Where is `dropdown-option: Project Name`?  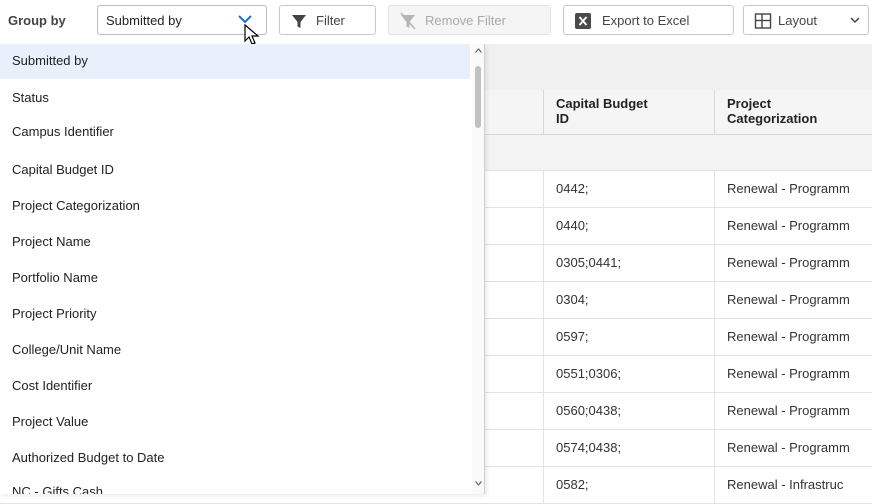 dropdown-option: Project Name is located at coordinates (235, 242).